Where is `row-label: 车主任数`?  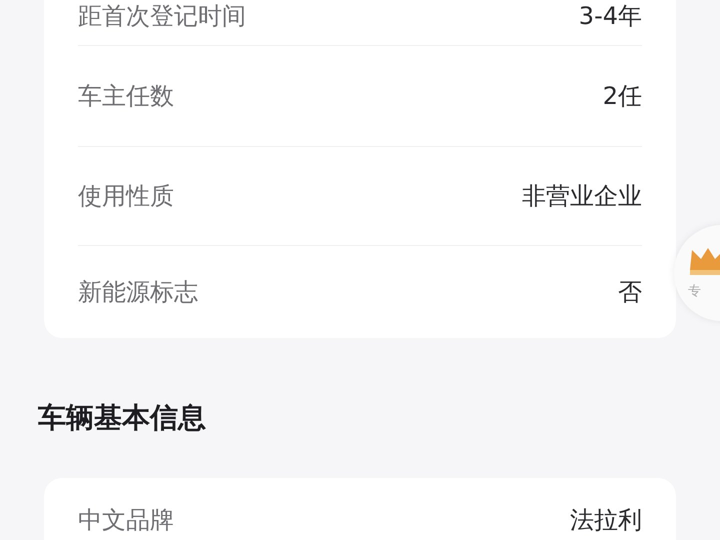
row-label: 车主任数 is located at coordinates (126, 96).